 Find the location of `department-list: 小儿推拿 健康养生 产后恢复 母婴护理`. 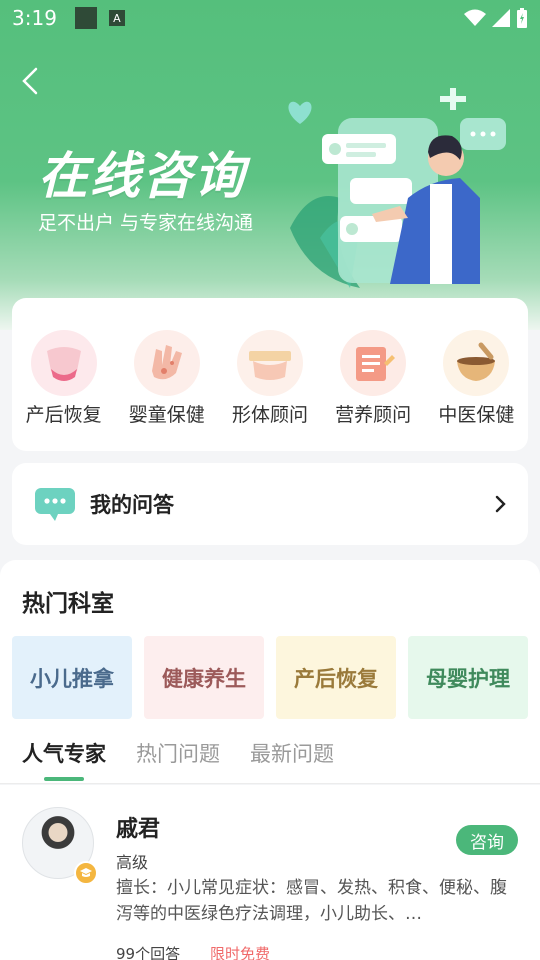

department-list: 小儿推拿 健康养生 产后恢复 母婴护理 is located at coordinates (270, 677).